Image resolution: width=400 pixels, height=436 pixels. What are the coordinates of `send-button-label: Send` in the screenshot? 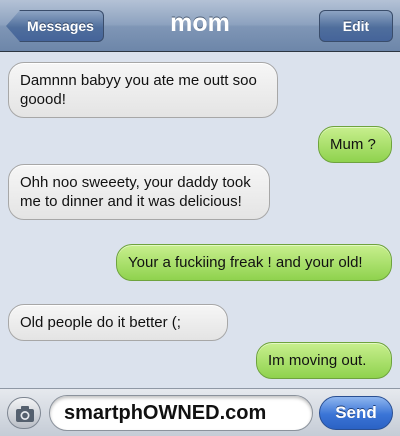 It's located at (356, 412).